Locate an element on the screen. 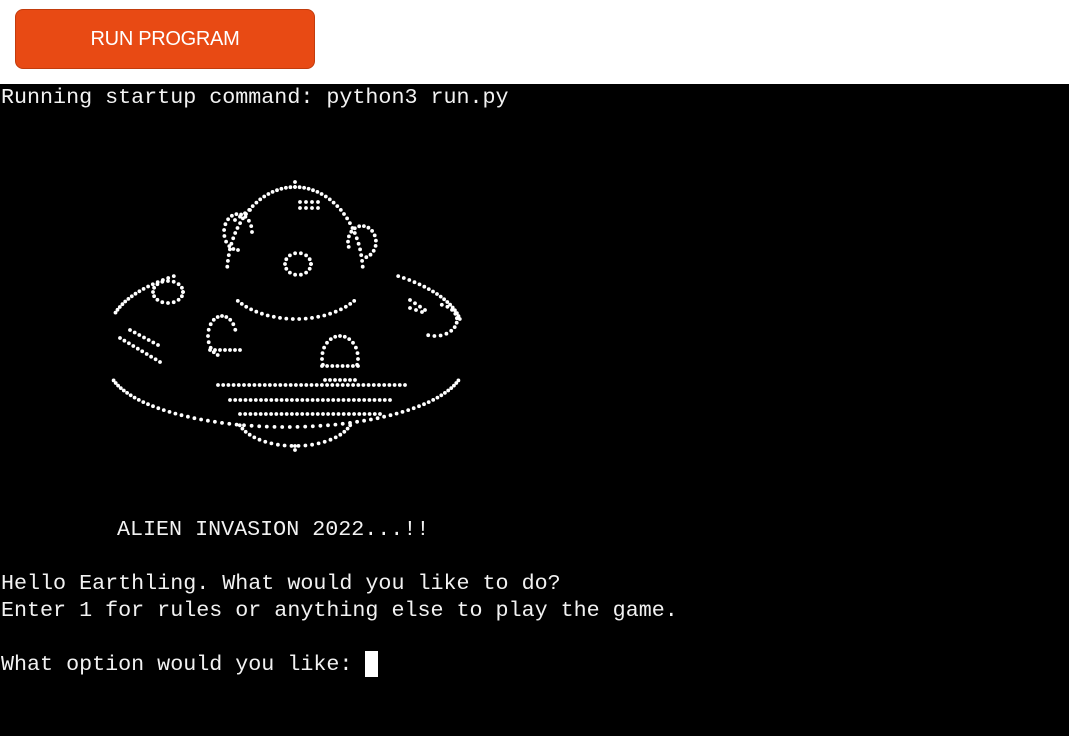 This screenshot has height=736, width=1069. startup-command-line: Running startup command: python3 run.py is located at coordinates (255, 97).